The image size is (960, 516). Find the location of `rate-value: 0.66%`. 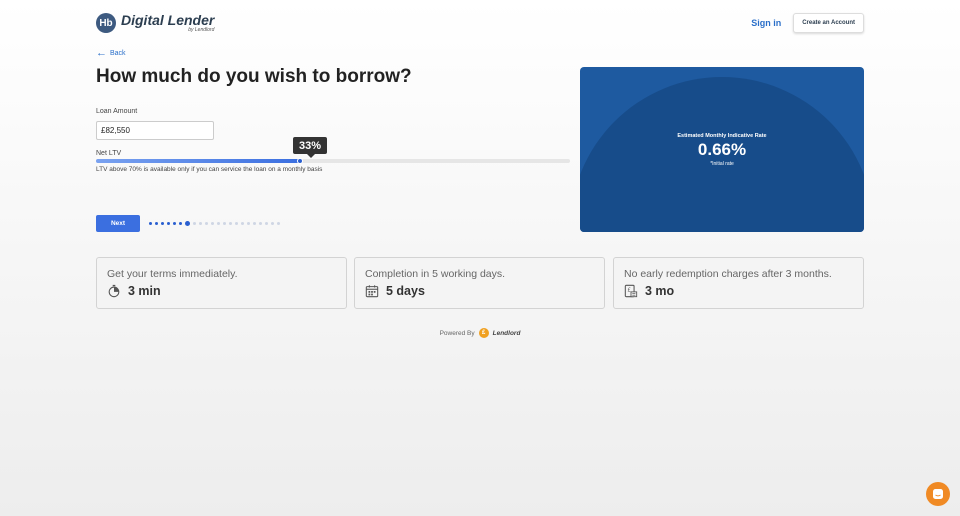

rate-value: 0.66% is located at coordinates (722, 149).